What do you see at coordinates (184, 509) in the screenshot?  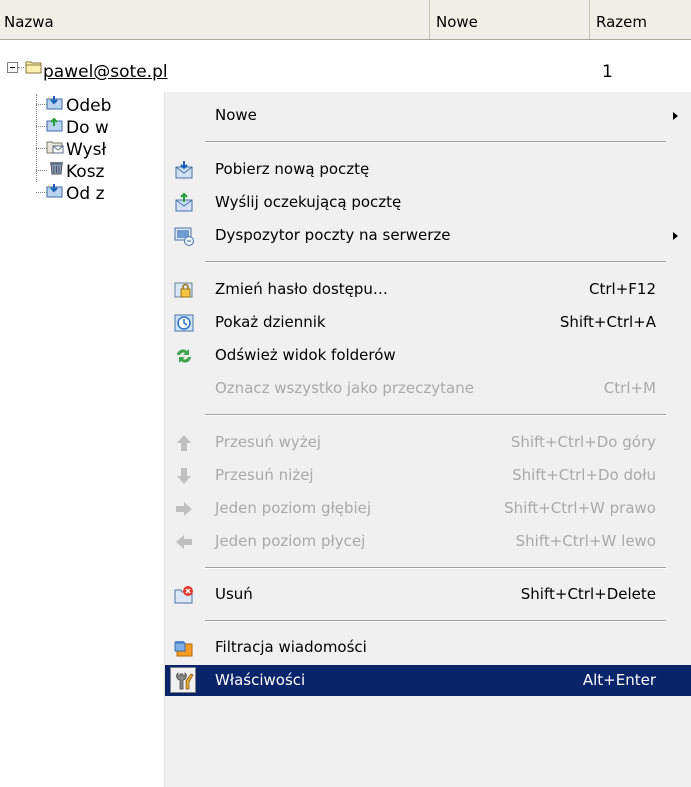 I see `arrow-right-icon` at bounding box center [184, 509].